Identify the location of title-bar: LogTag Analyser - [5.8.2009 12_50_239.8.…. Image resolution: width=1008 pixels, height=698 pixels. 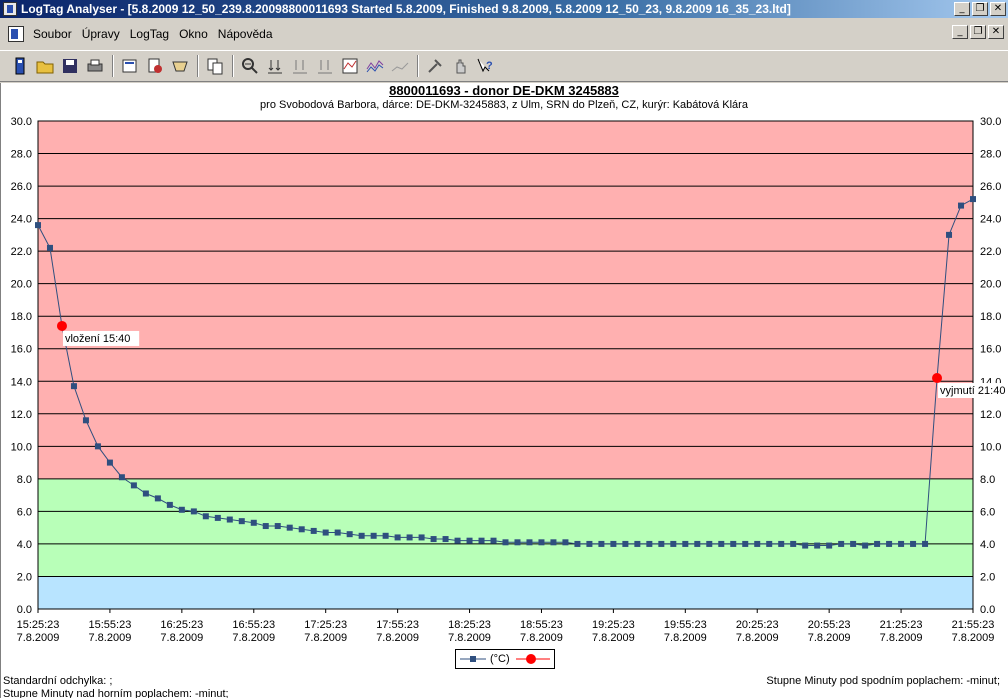
(504, 9).